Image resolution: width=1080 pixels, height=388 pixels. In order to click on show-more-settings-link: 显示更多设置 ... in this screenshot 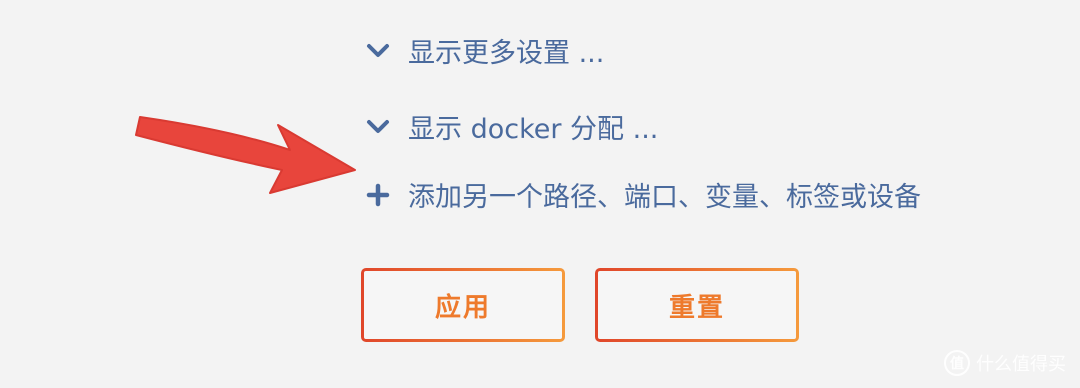, I will do `click(485, 50)`.